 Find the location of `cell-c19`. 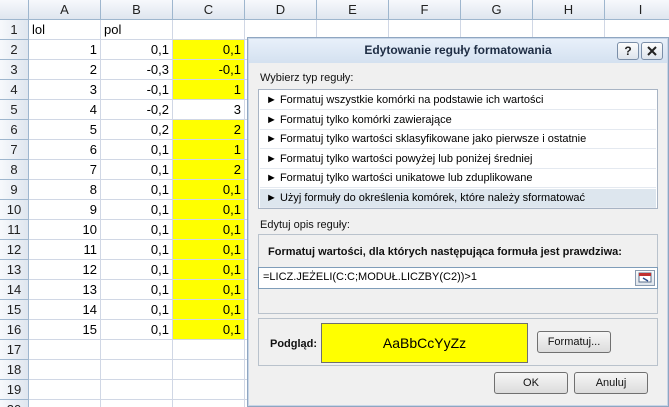

cell-c19 is located at coordinates (209, 390).